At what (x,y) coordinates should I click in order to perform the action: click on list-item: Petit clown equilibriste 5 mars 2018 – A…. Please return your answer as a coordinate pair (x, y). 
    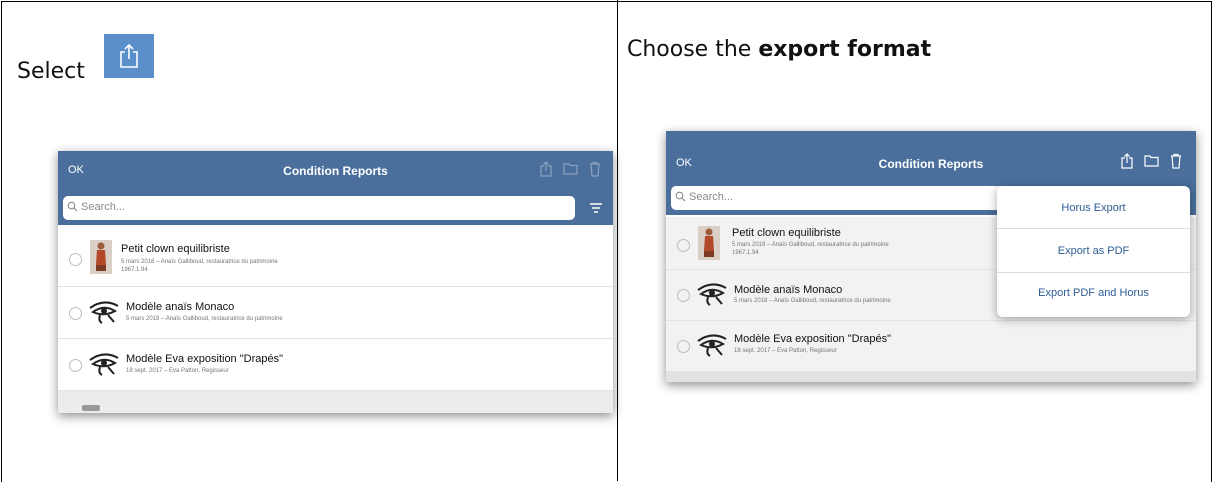
    Looking at the image, I should click on (335, 259).